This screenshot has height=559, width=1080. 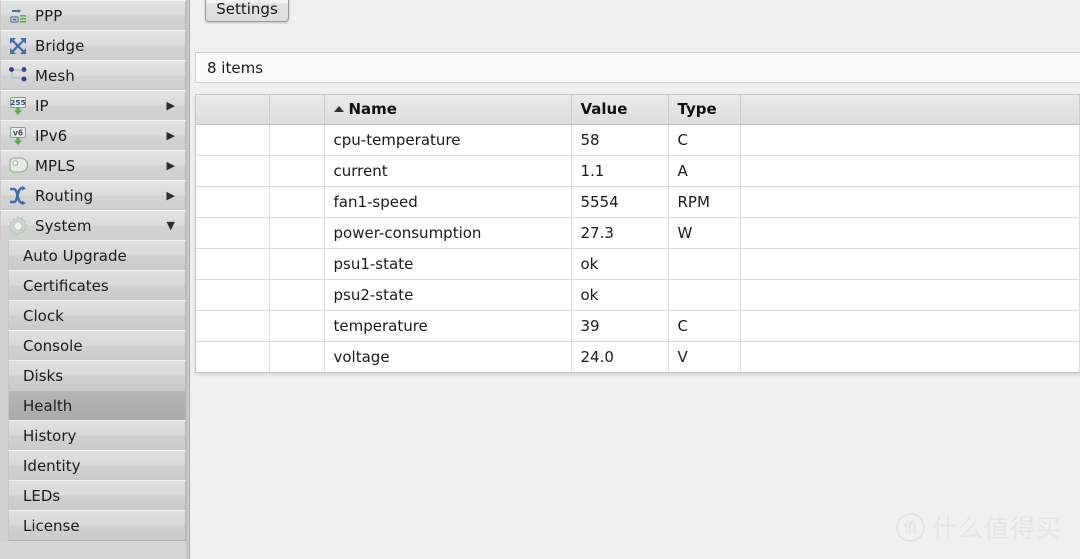 I want to click on chevron-down-icon: ▼, so click(x=170, y=225).